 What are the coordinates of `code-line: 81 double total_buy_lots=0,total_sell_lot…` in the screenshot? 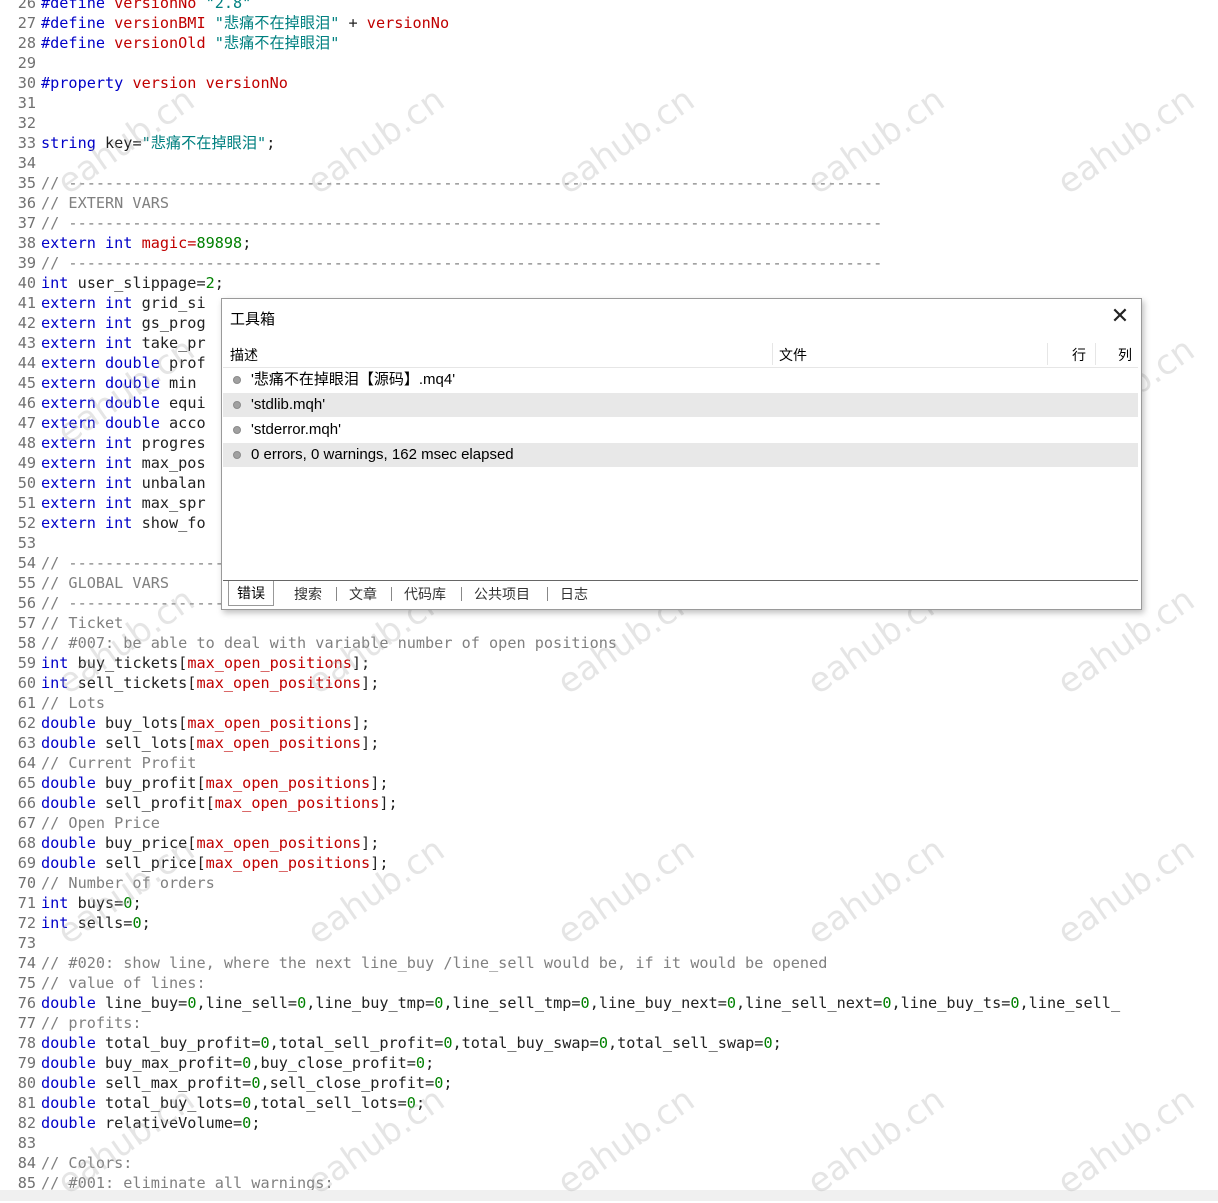 It's located at (609, 1103).